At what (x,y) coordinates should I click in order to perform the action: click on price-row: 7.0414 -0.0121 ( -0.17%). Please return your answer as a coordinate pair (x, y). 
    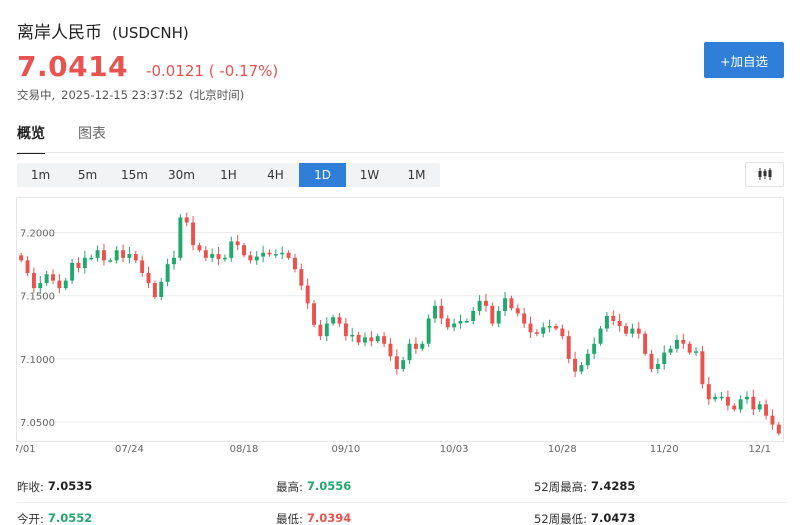
    Looking at the image, I should click on (147, 66).